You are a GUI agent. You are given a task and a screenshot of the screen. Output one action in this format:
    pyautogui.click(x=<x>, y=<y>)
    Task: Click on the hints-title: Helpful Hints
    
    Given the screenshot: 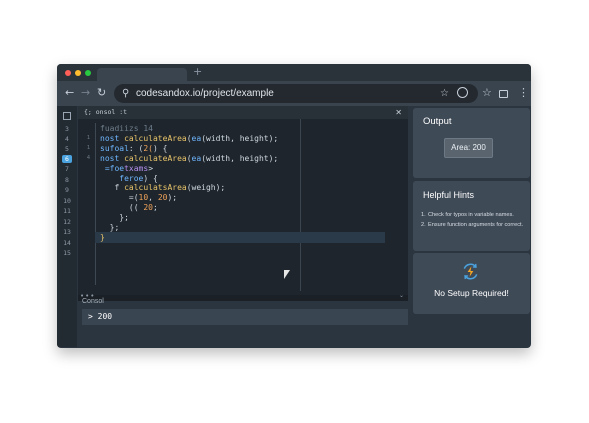 What is the action you would take?
    pyautogui.click(x=449, y=195)
    